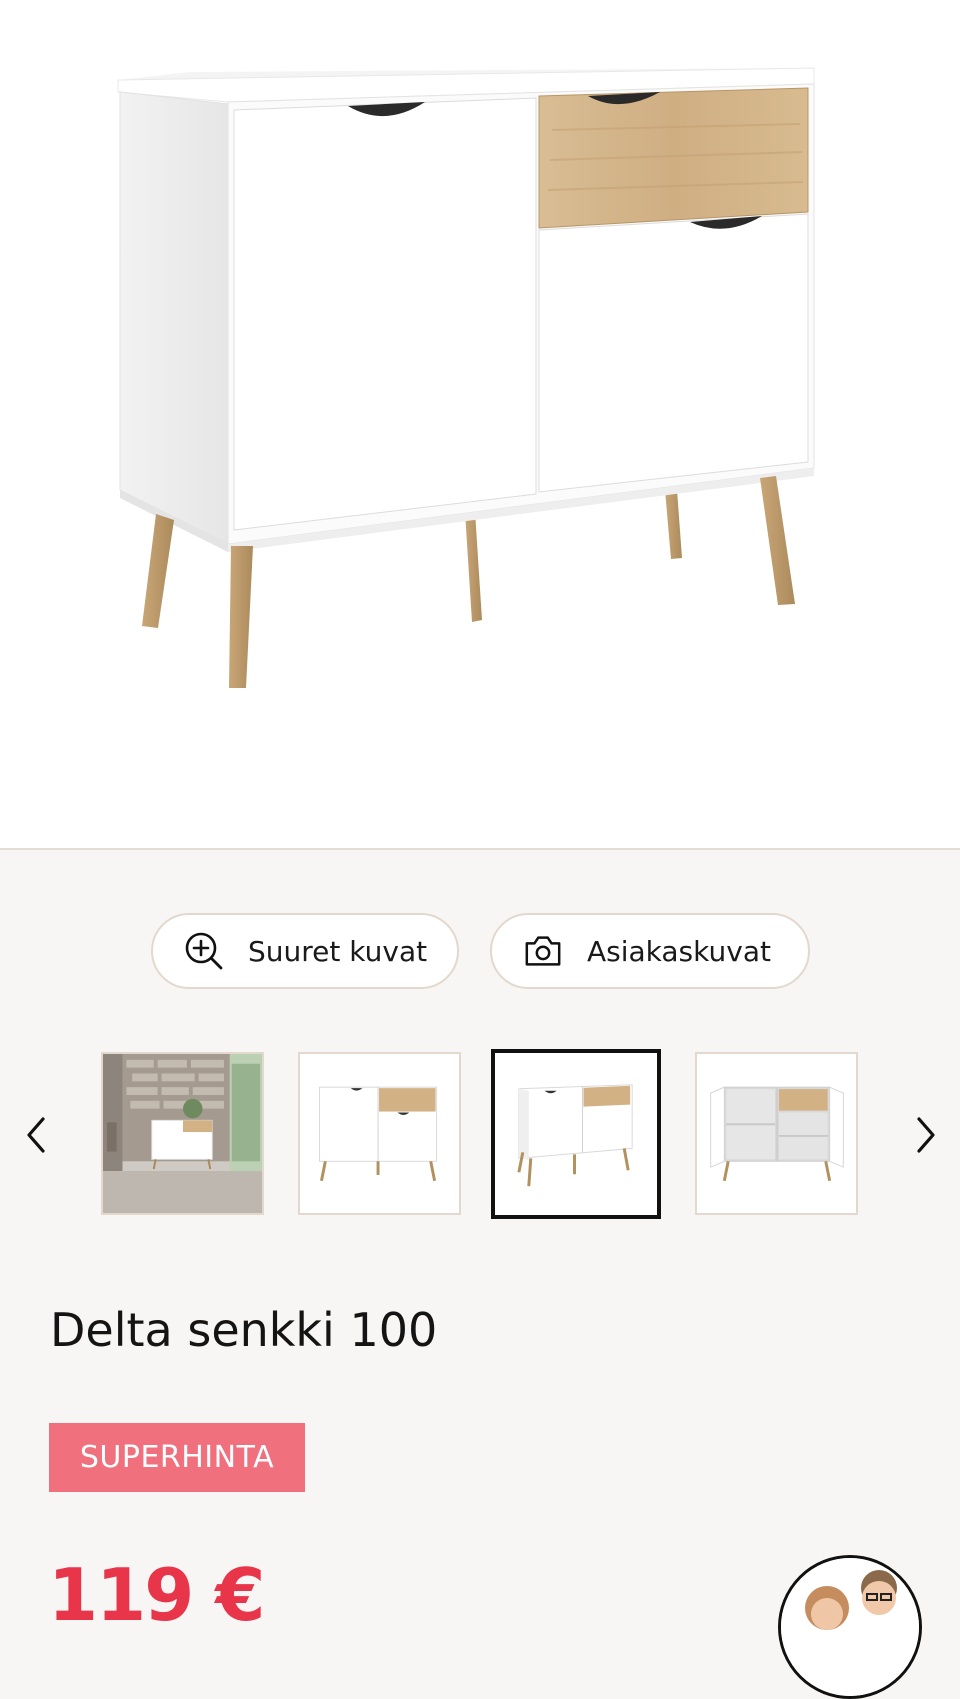  I want to click on customer-images-label: Asiakaskuvat, so click(679, 951).